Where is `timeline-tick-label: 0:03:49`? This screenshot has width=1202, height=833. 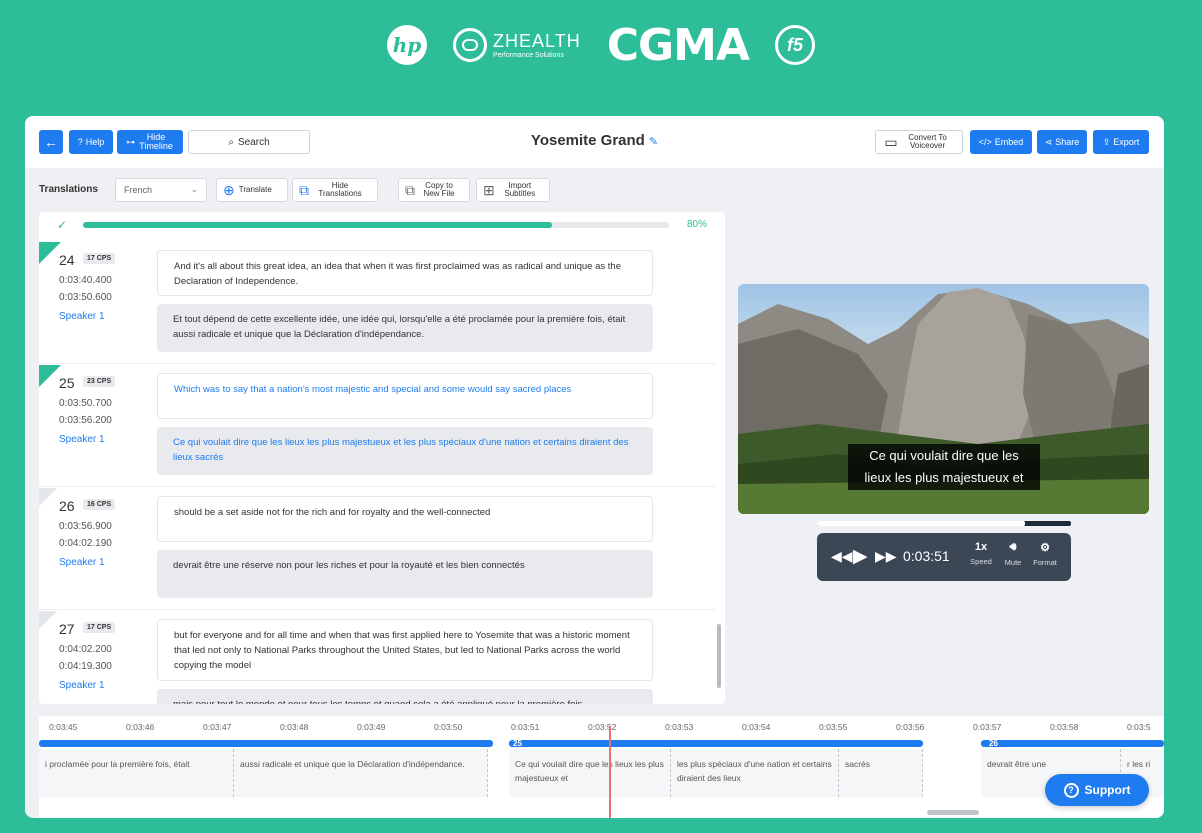 timeline-tick-label: 0:03:49 is located at coordinates (371, 727).